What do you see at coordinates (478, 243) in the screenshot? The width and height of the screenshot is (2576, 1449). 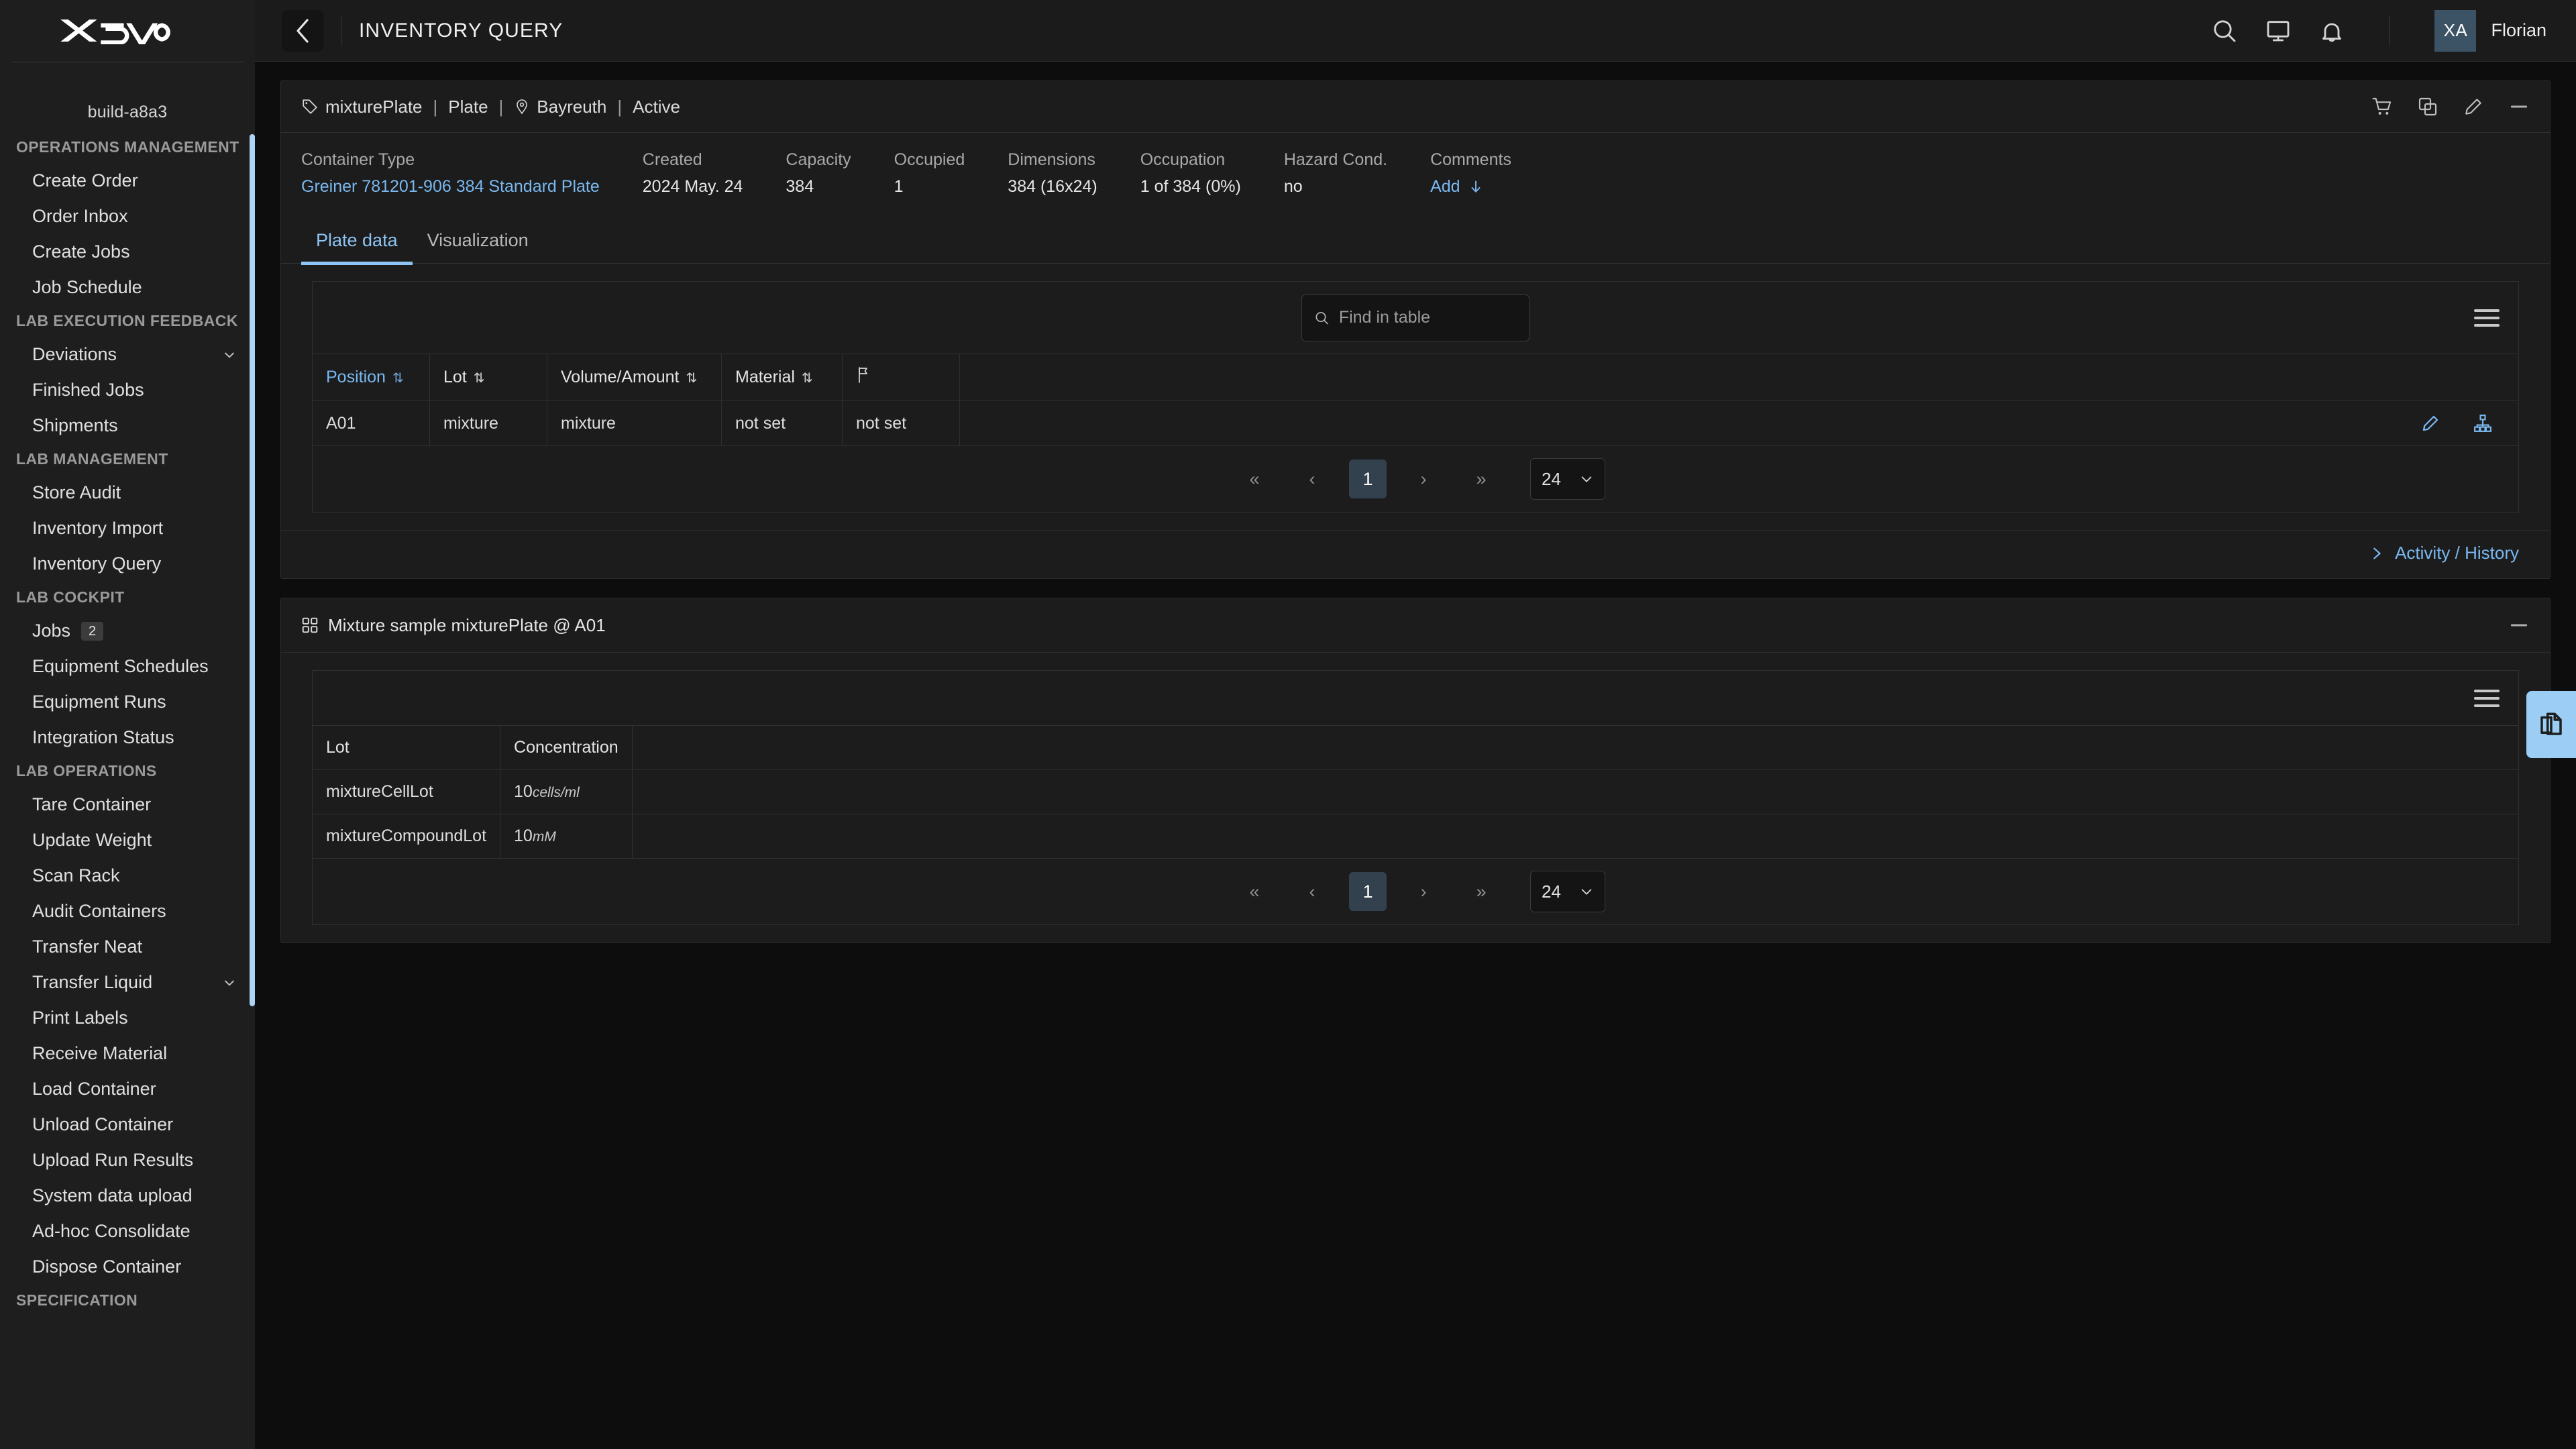 I see `tab-visualization: Visualization` at bounding box center [478, 243].